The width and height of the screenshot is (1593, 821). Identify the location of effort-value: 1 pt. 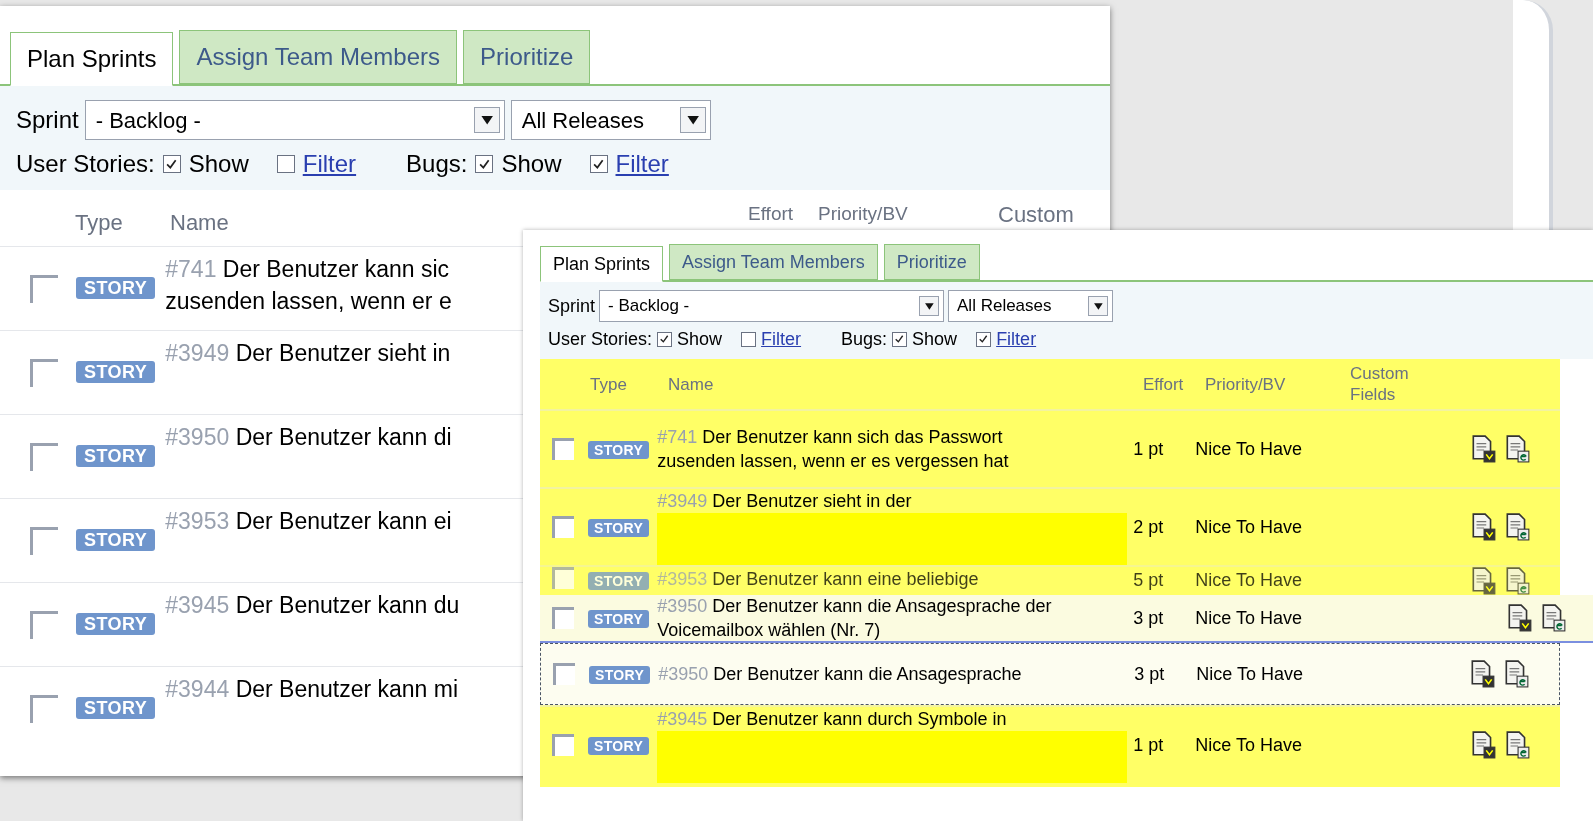
(1149, 745).